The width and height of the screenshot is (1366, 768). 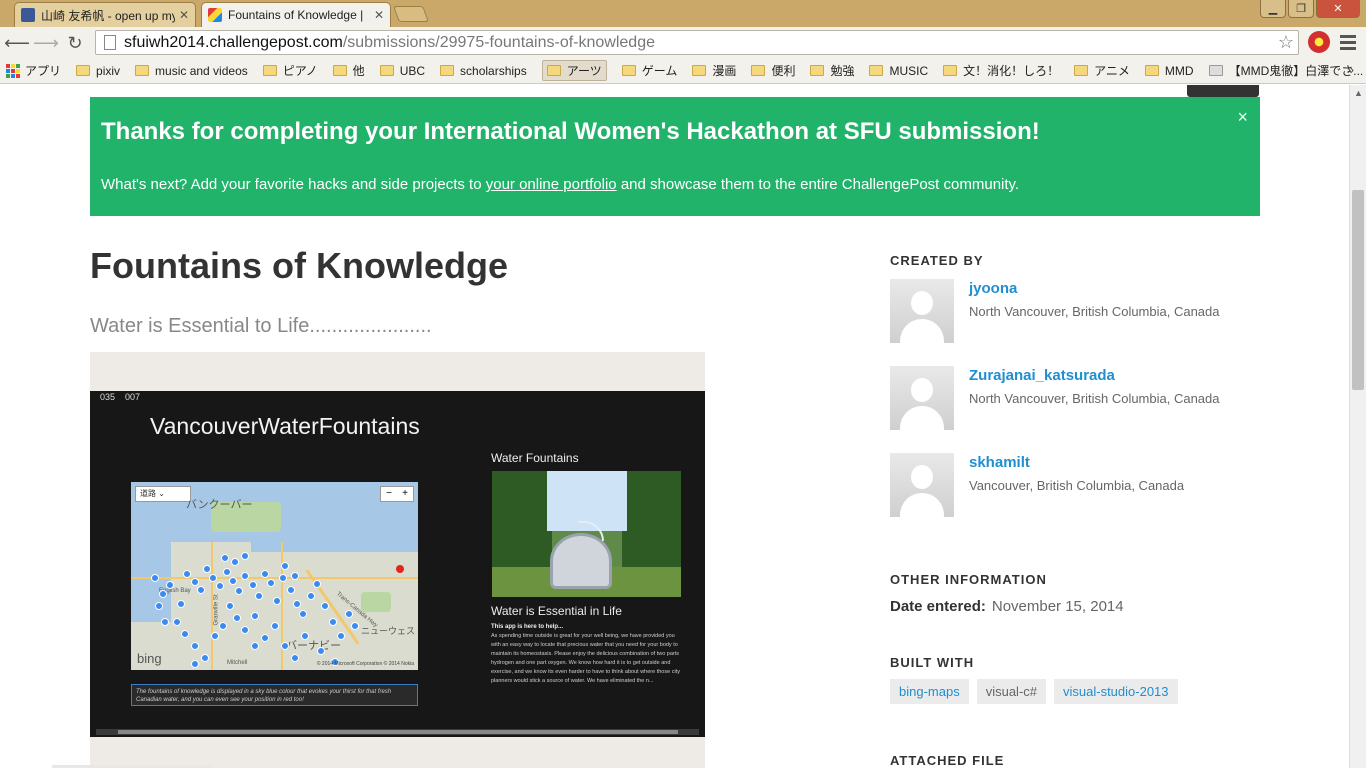 I want to click on tag-link: visual-studio-2013, so click(x=1116, y=691).